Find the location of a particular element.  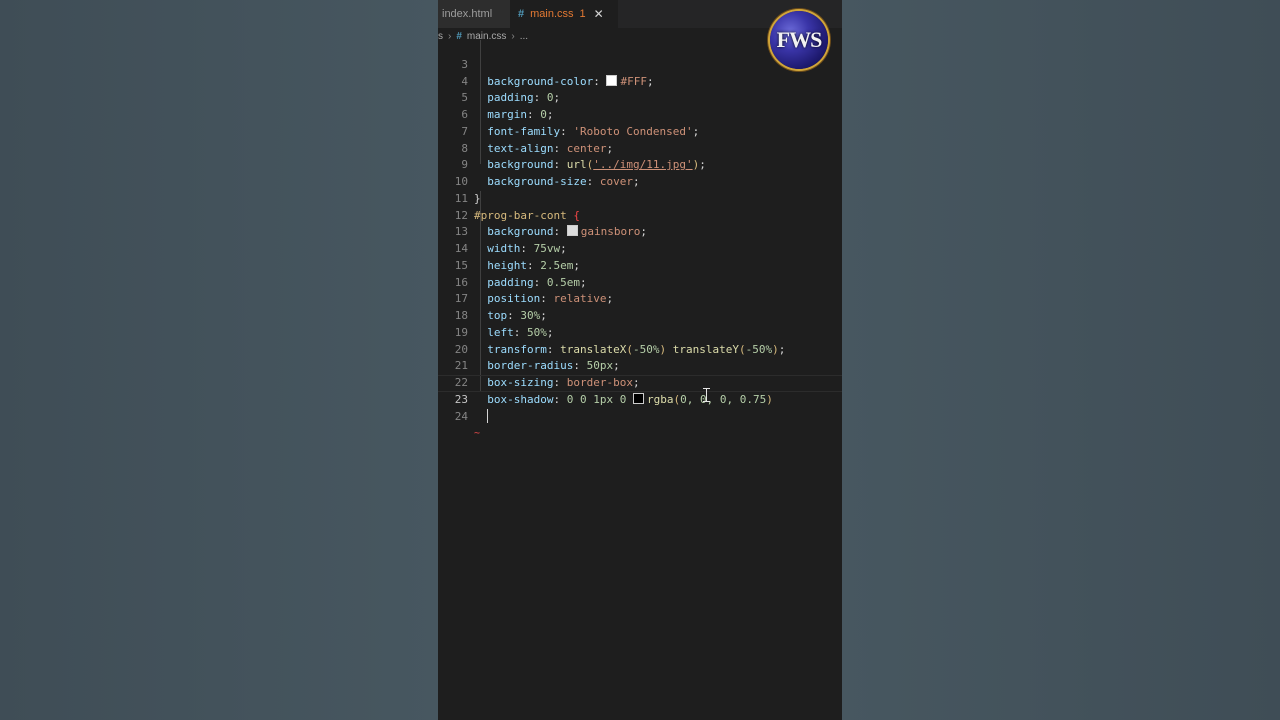

mouse-ibeam-cursor-icon is located at coordinates (706, 395).